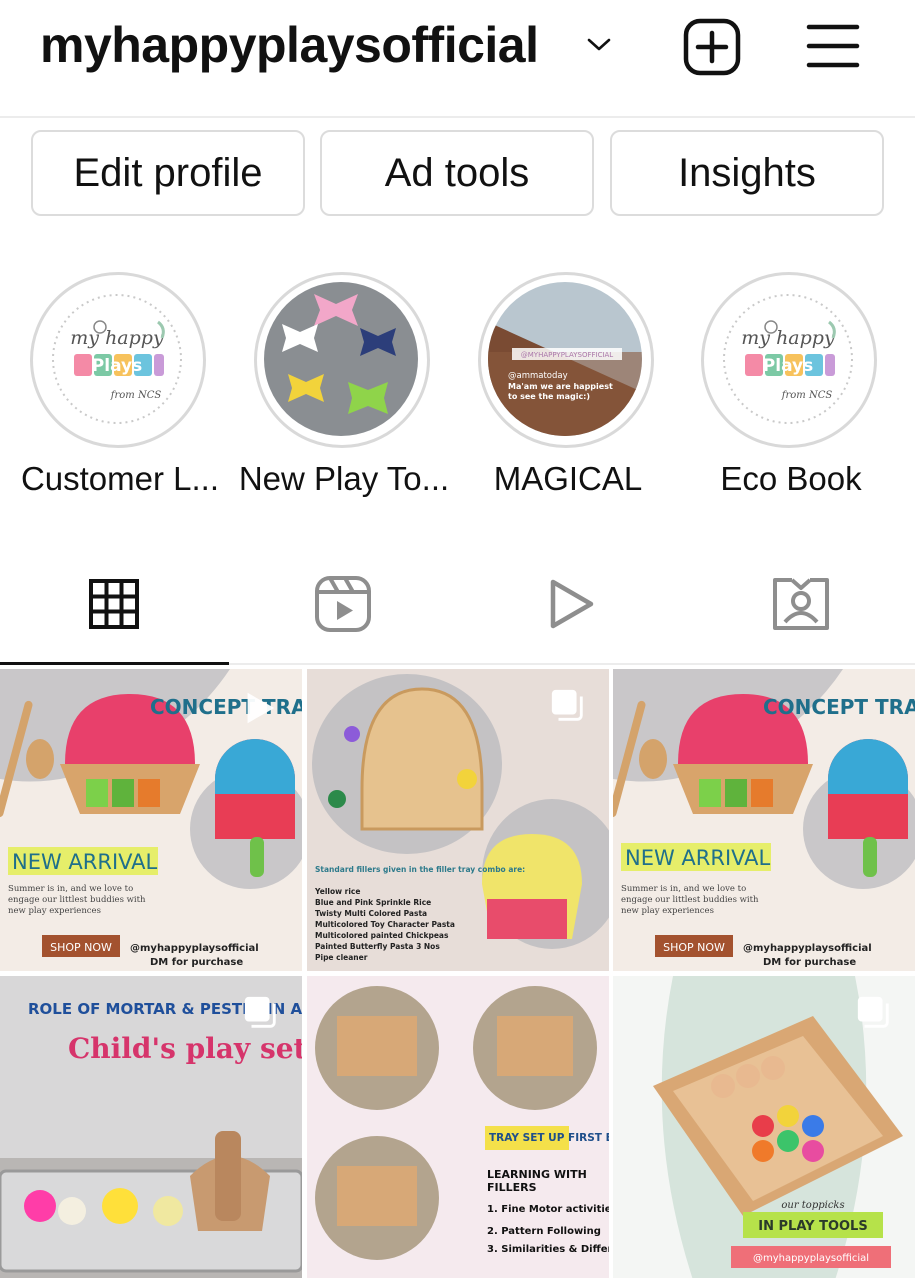 The width and height of the screenshot is (915, 1280). I want to click on magical-handle: @MYHAPPYPLAYSOFFICIAL, so click(567, 355).